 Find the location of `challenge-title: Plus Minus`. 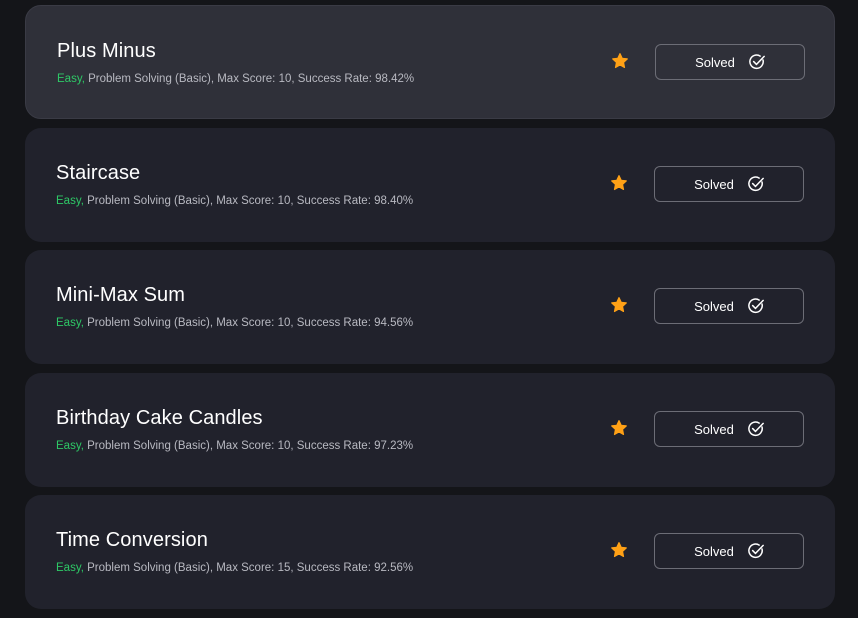

challenge-title: Plus Minus is located at coordinates (106, 51).